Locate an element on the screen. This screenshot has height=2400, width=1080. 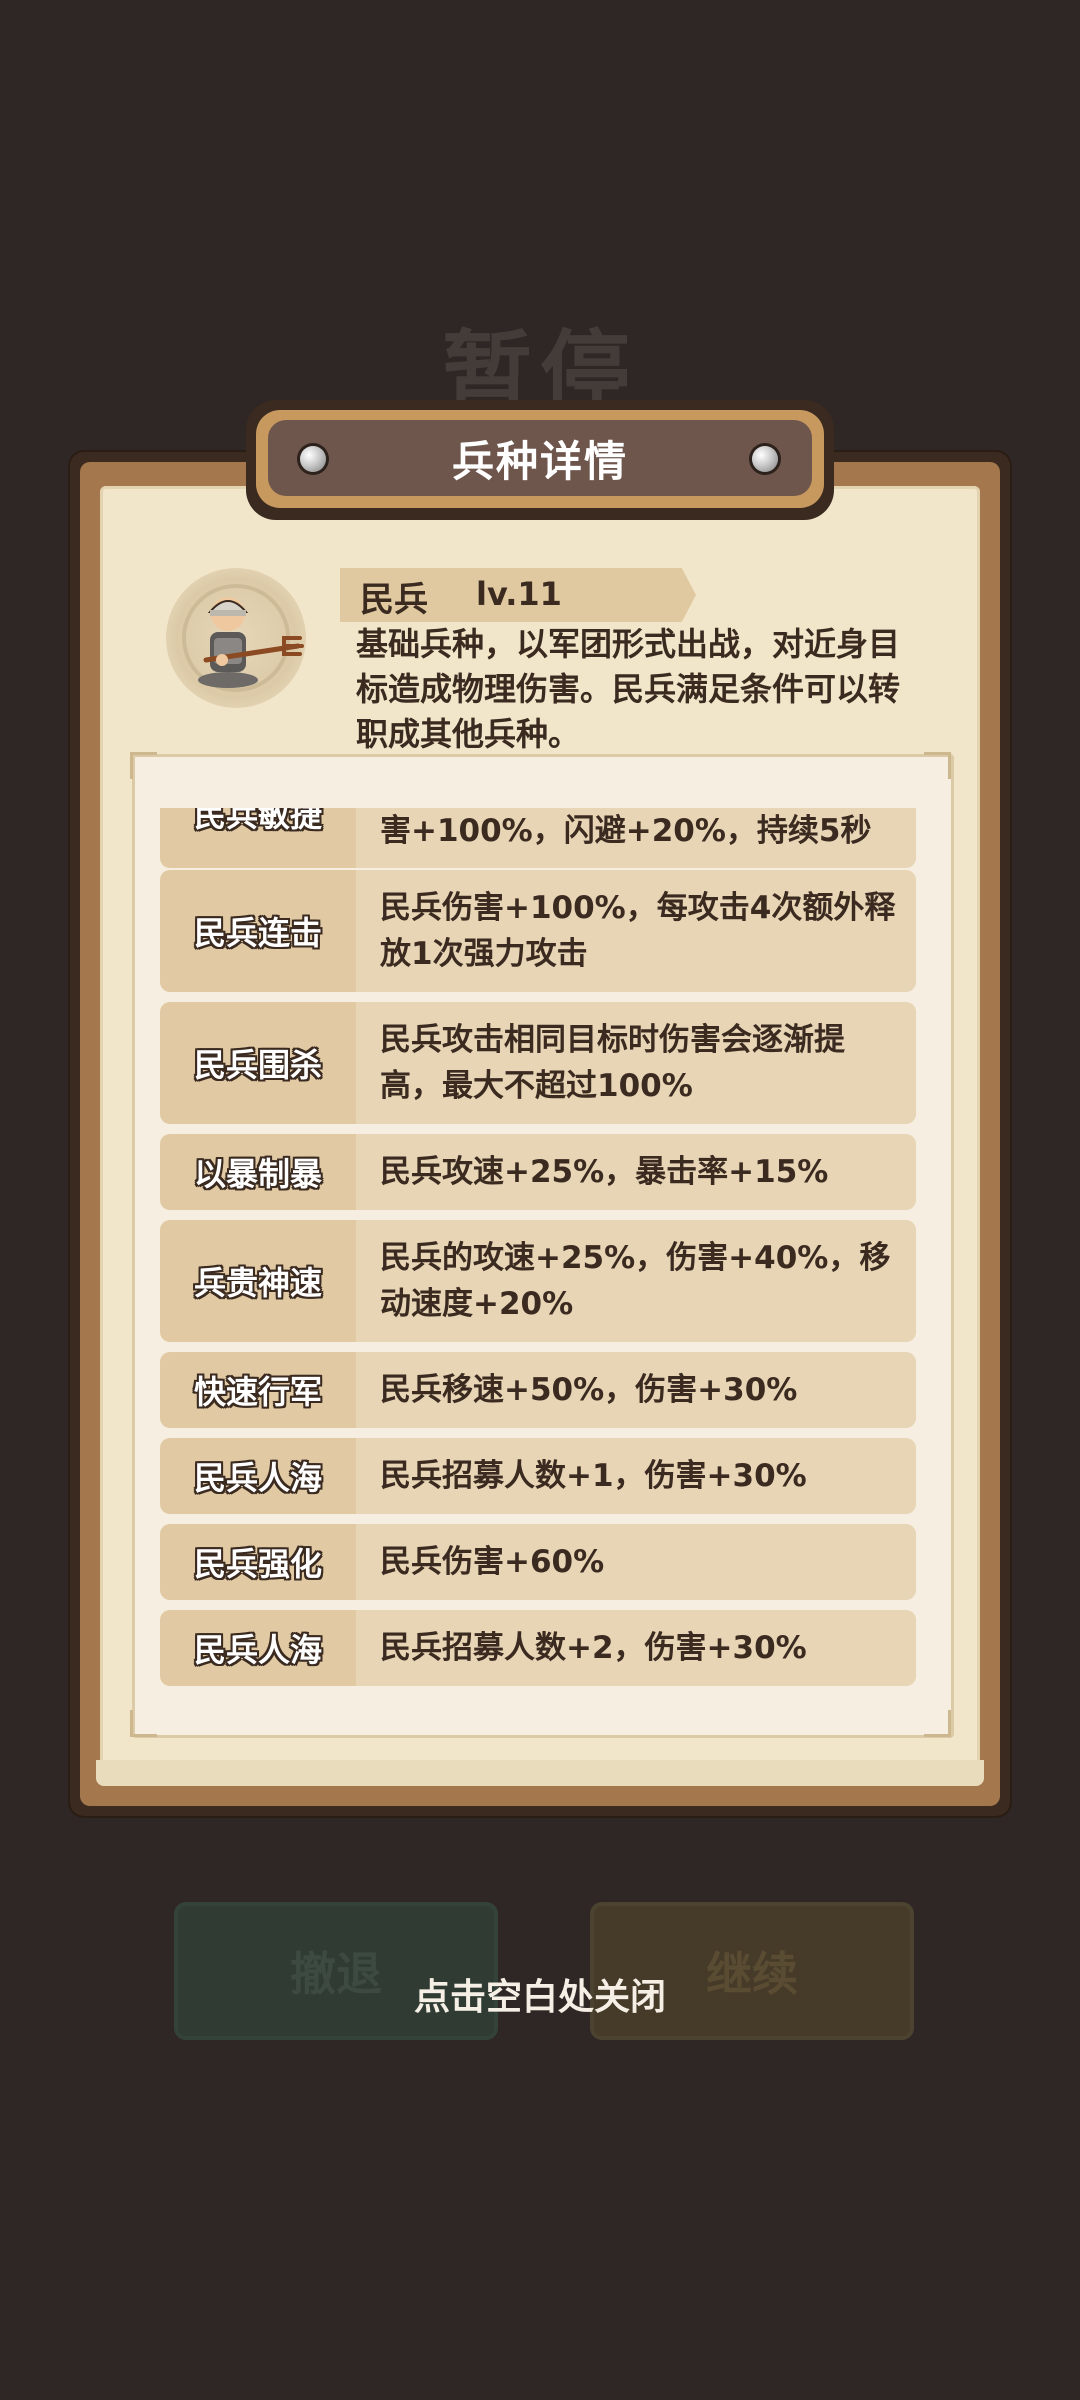
skill-desc: 民兵移速+50%，伤害+30% is located at coordinates (589, 1390).